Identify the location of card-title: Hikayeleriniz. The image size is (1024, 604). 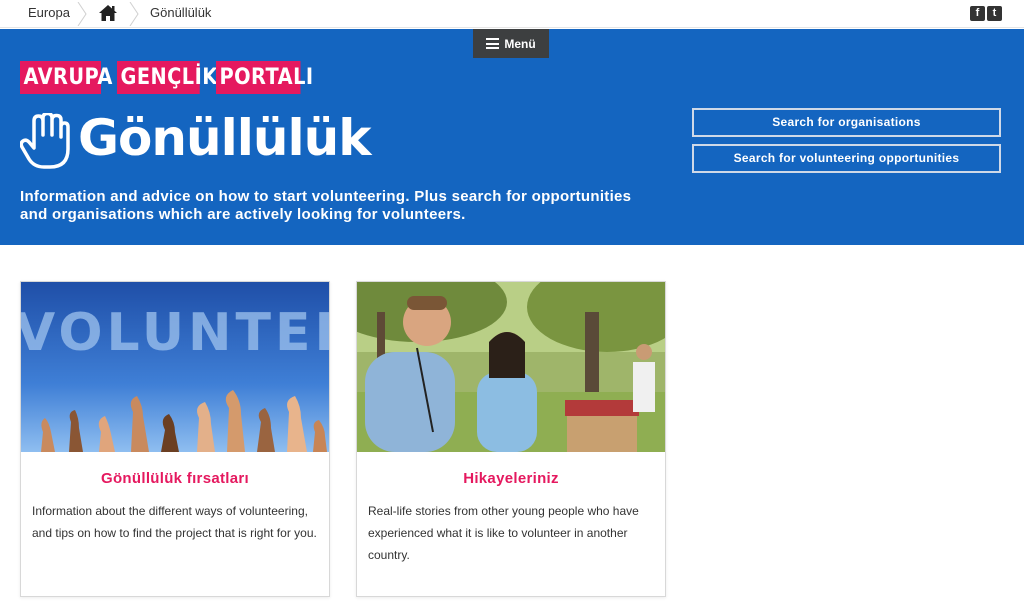
(511, 478).